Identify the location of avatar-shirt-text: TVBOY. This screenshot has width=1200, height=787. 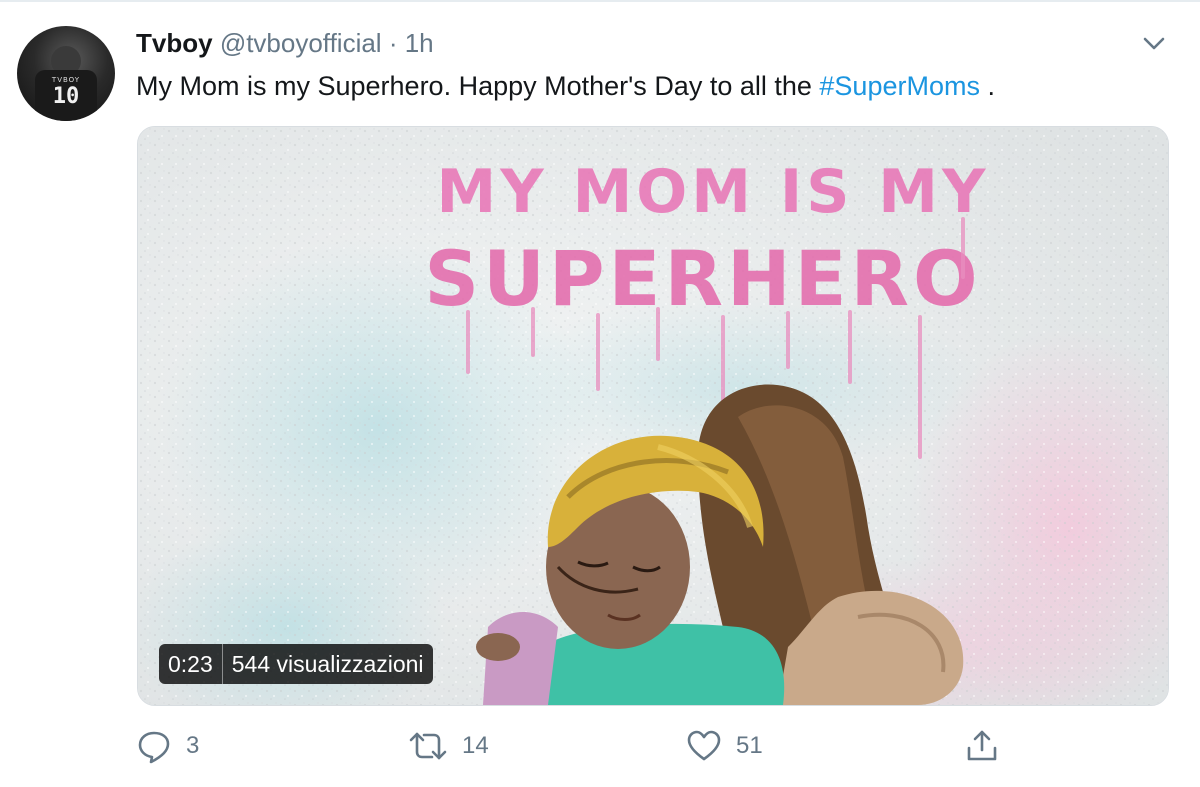
(66, 80).